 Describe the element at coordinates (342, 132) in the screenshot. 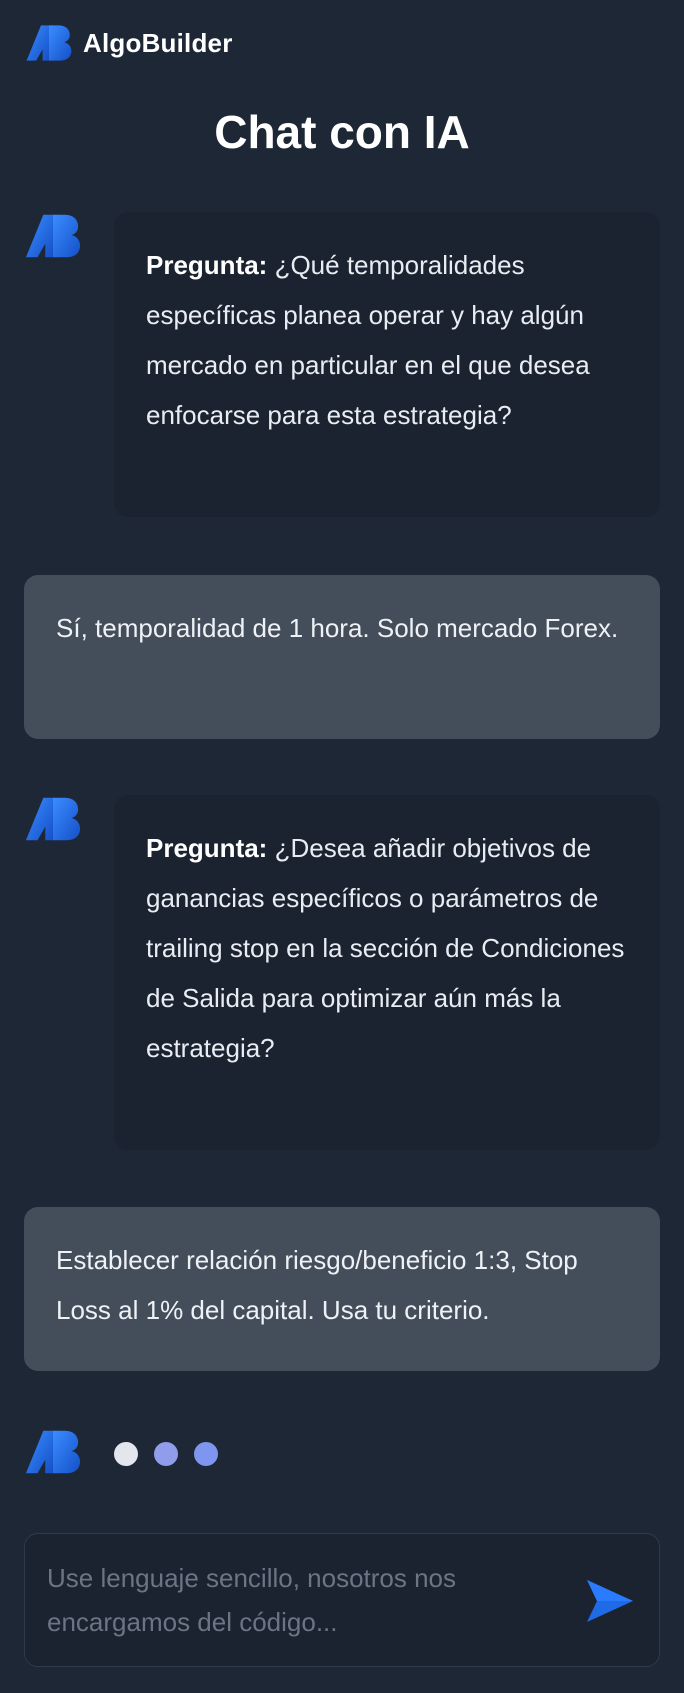

I see `page-title: Chat con IA` at that location.